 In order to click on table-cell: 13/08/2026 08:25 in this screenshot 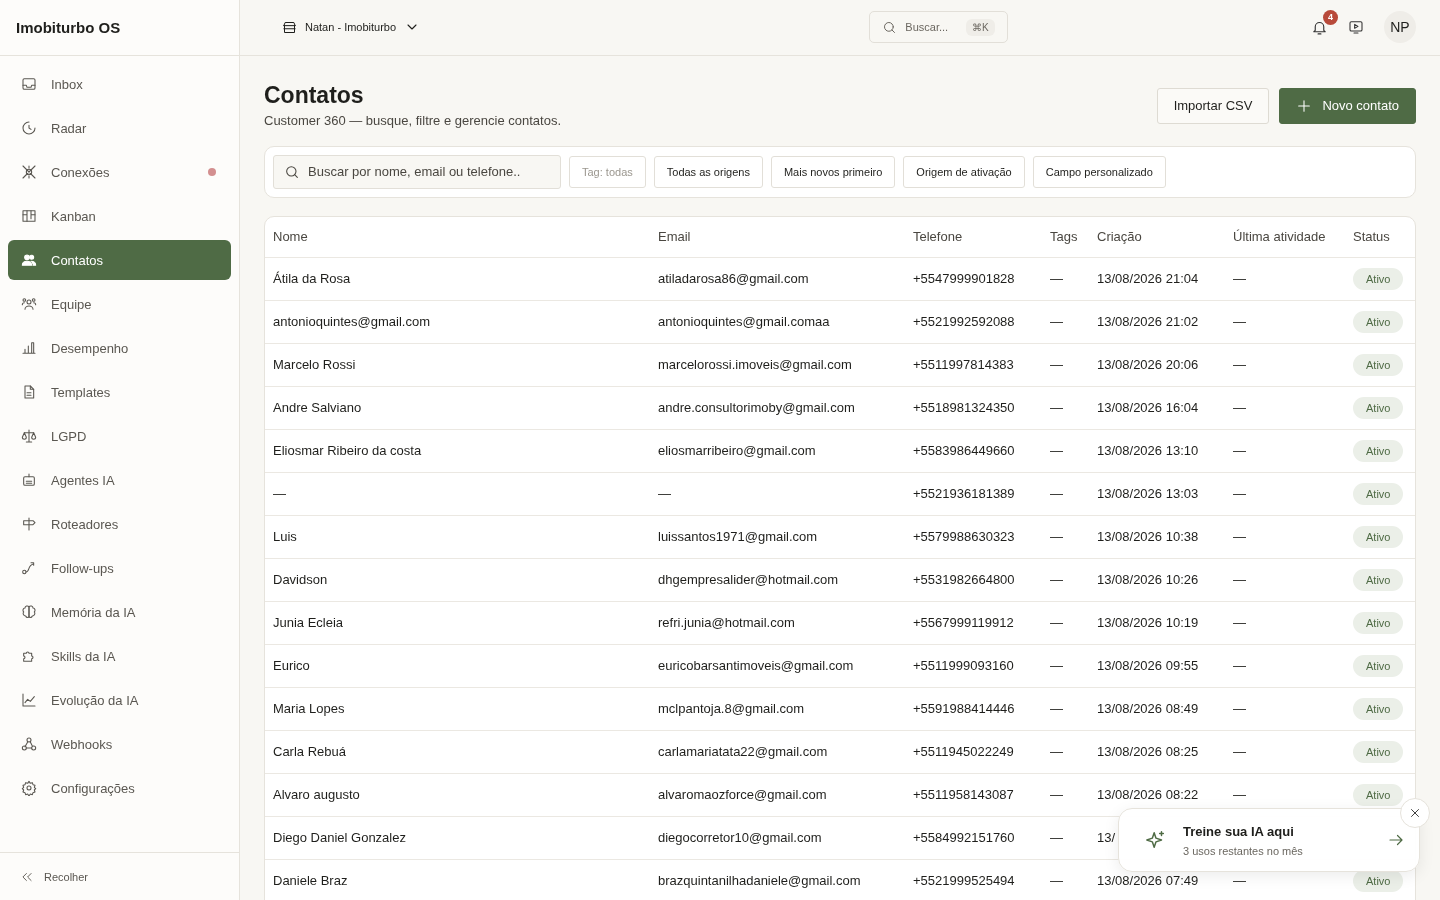, I will do `click(1148, 752)`.